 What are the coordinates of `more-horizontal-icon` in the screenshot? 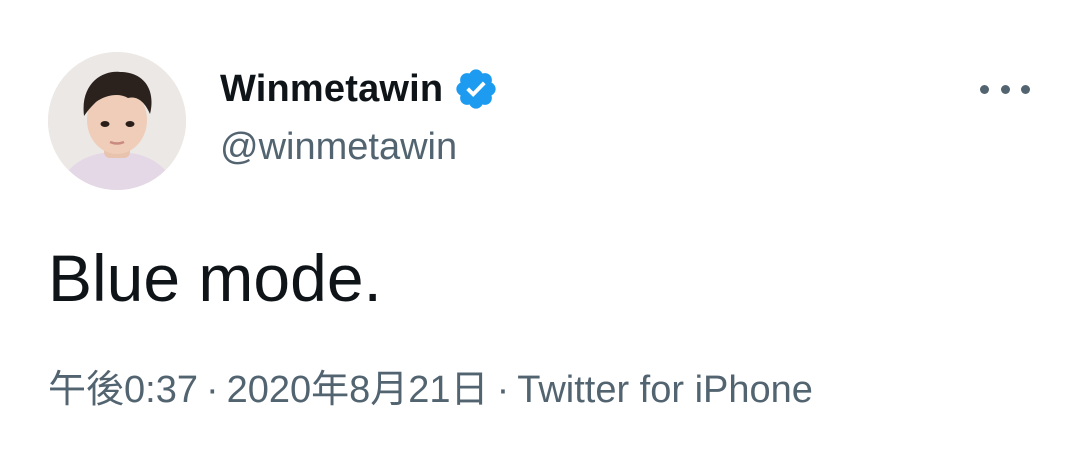 It's located at (1005, 89).